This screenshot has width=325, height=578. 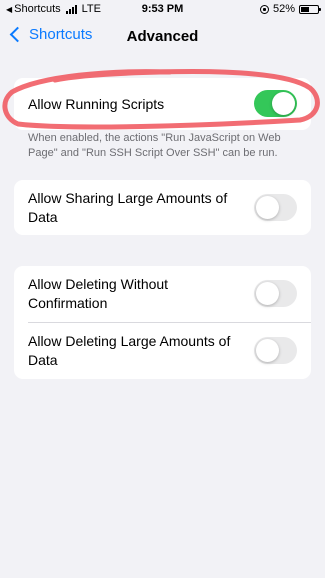 I want to click on battery-percent: 52%, so click(x=283, y=9).